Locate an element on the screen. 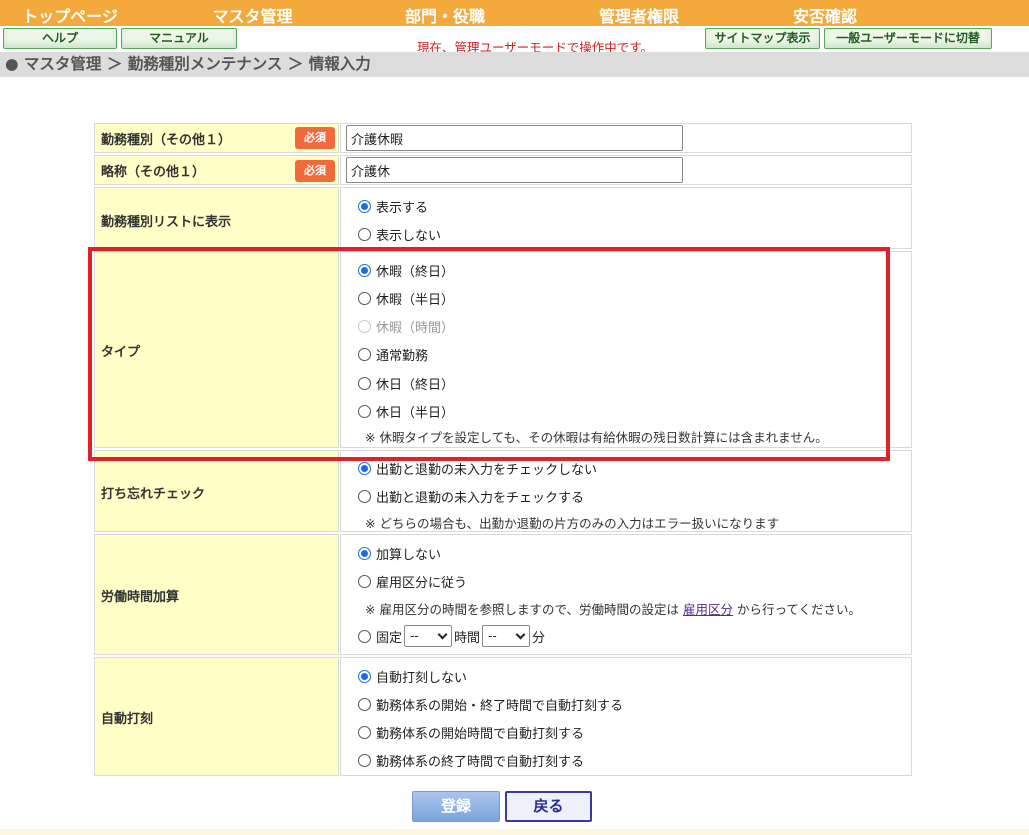 The height and width of the screenshot is (835, 1029). label-cell: 労働時間加算 is located at coordinates (216, 594).